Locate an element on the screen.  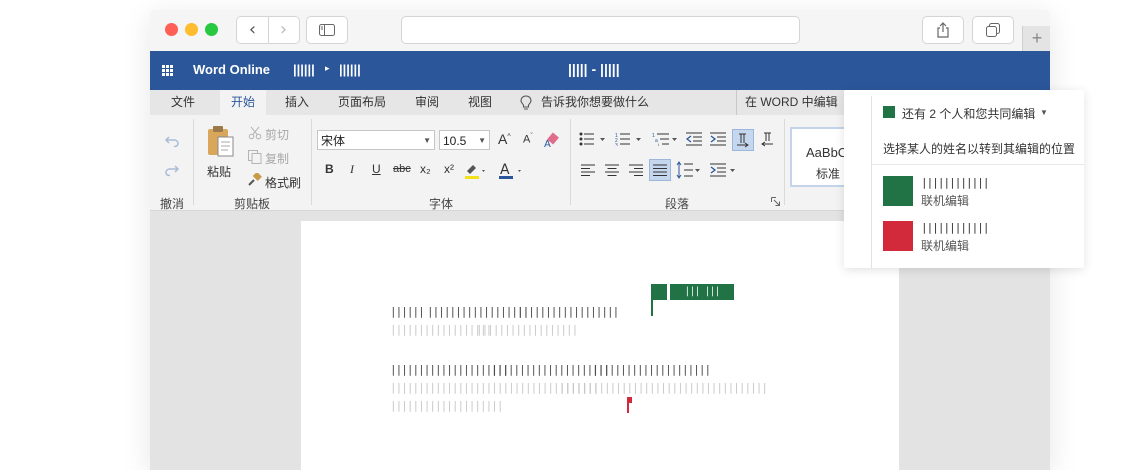
chevron-left-icon: ‹ is located at coordinates (252, 29).